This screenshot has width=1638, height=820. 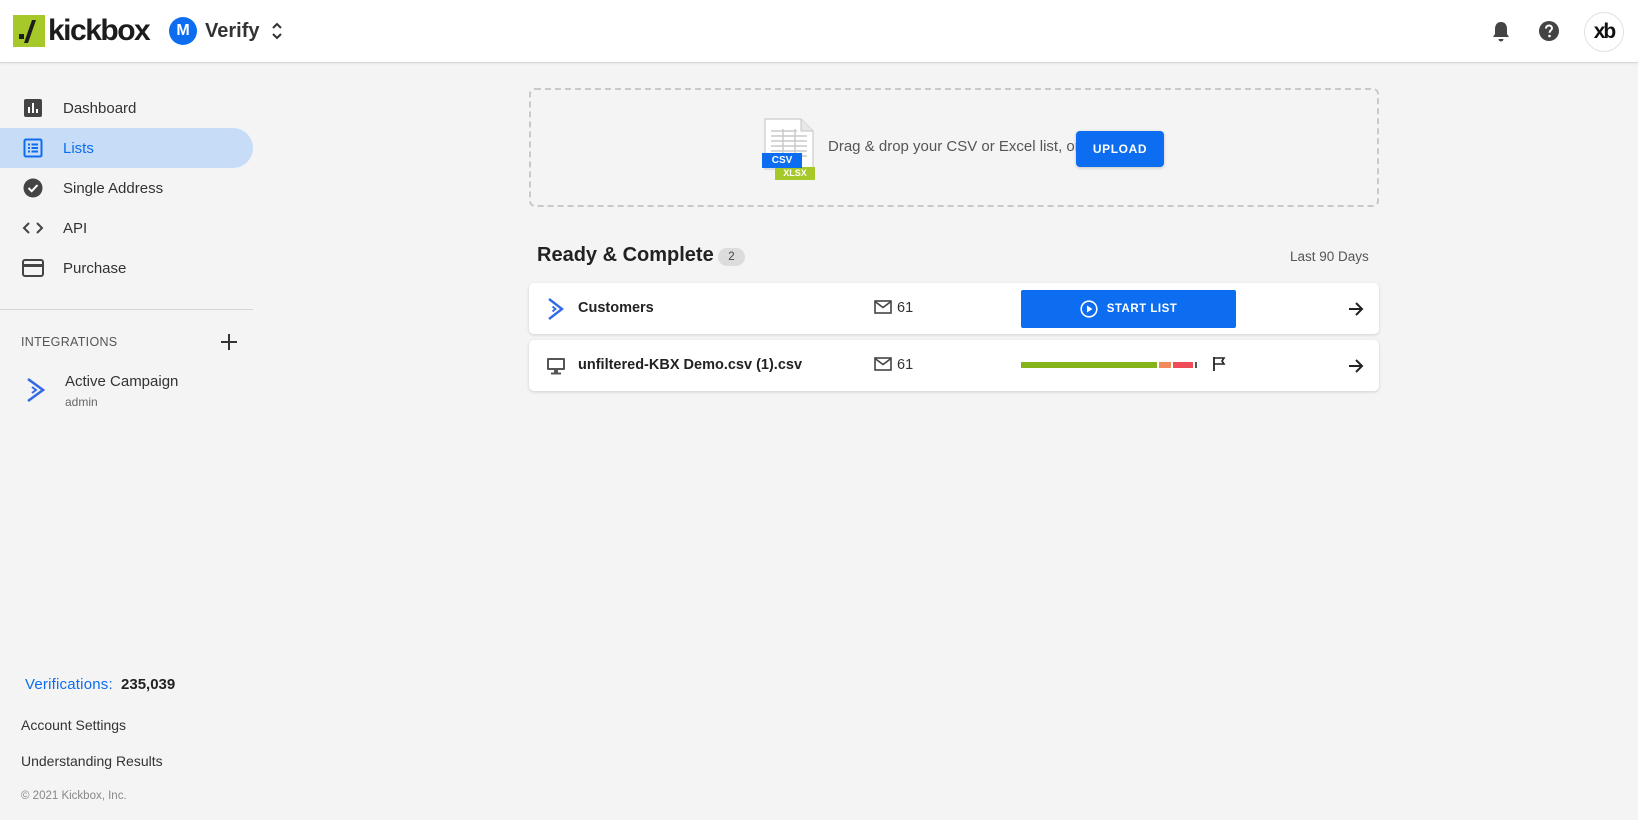 What do you see at coordinates (1120, 149) in the screenshot?
I see `upload-button: UPLOAD` at bounding box center [1120, 149].